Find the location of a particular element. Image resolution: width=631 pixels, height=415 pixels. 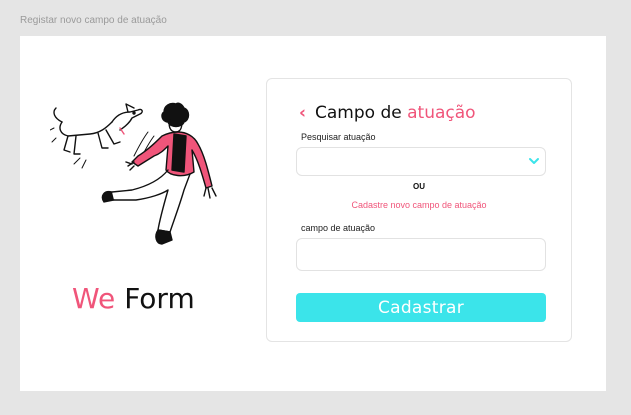

chevron-down-icon is located at coordinates (534, 161).